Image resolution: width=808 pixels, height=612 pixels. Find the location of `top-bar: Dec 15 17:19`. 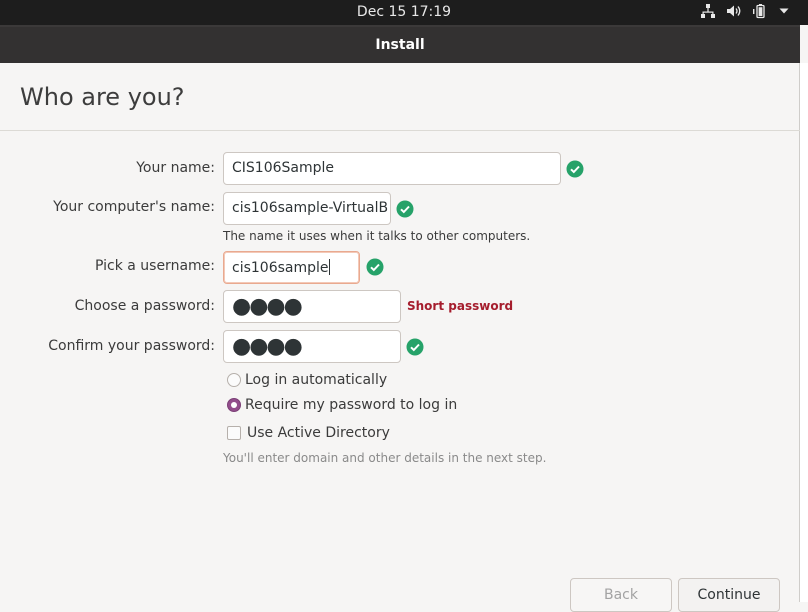

top-bar: Dec 15 17:19 is located at coordinates (404, 12).